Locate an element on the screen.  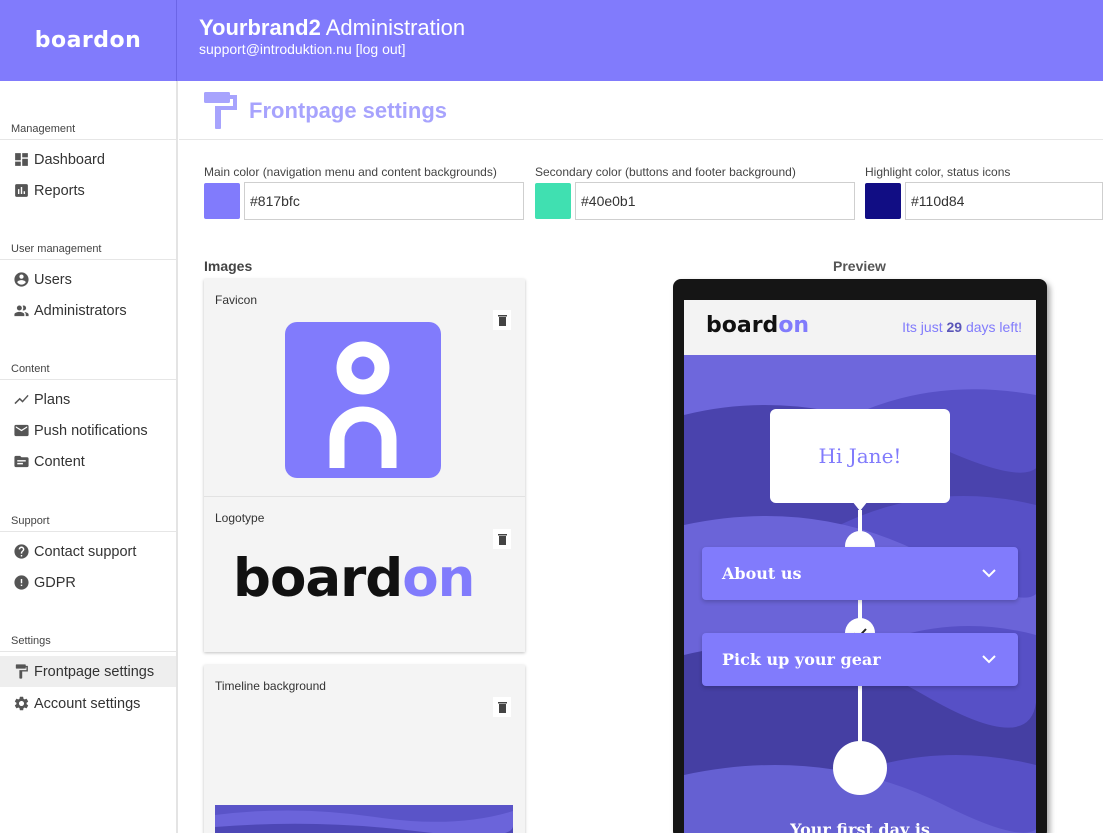
people-icon is located at coordinates (21, 311).